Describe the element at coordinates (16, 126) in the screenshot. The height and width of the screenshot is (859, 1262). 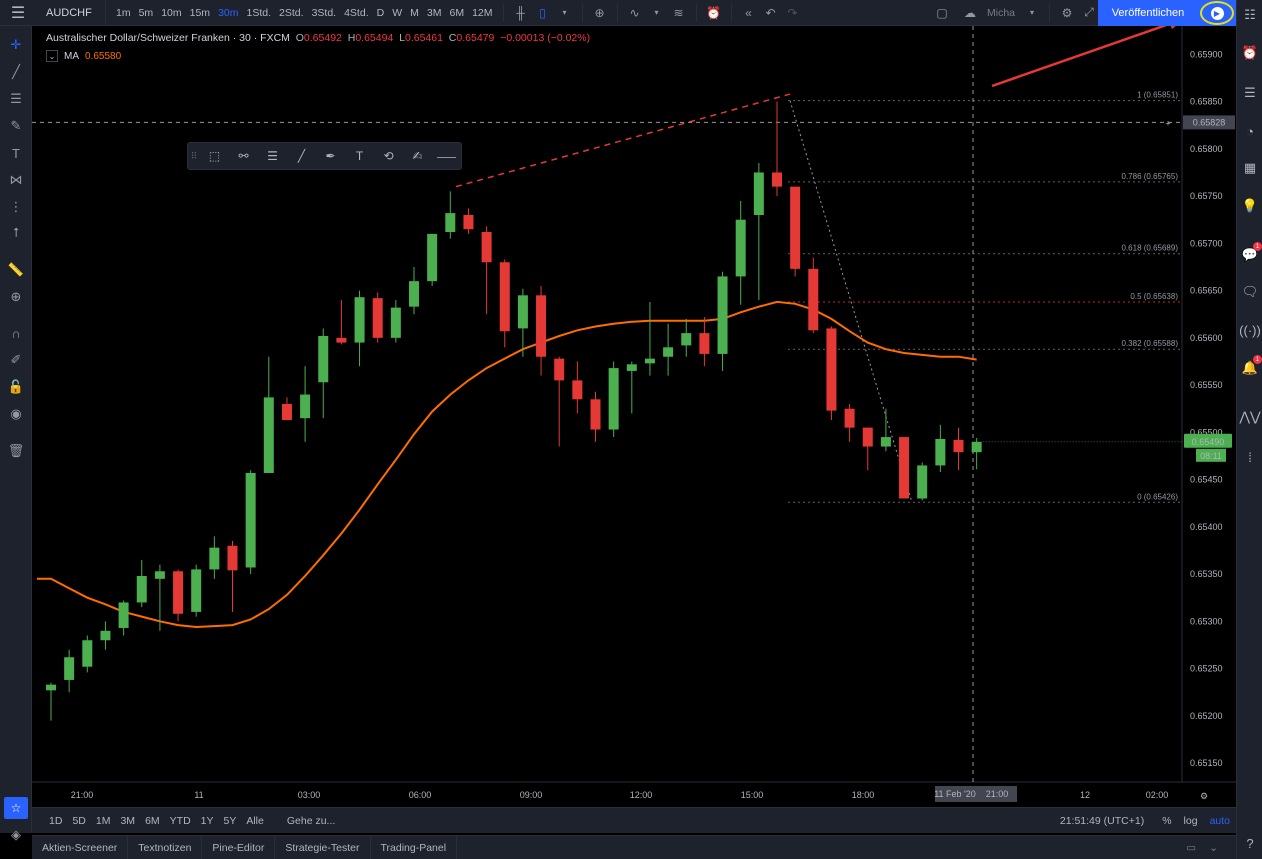
I see `brush-icon: ✎` at that location.